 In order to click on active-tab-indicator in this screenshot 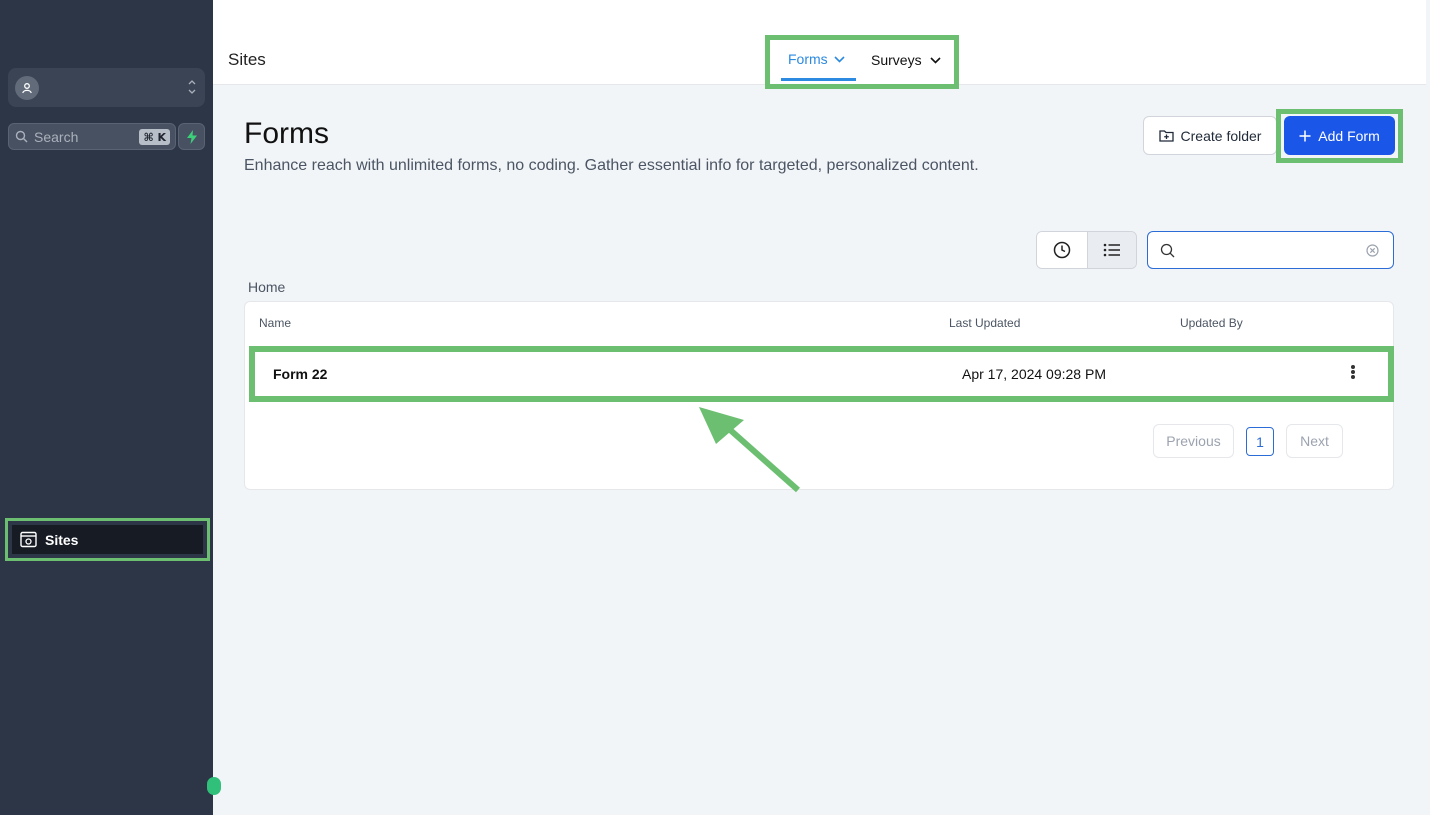, I will do `click(818, 79)`.